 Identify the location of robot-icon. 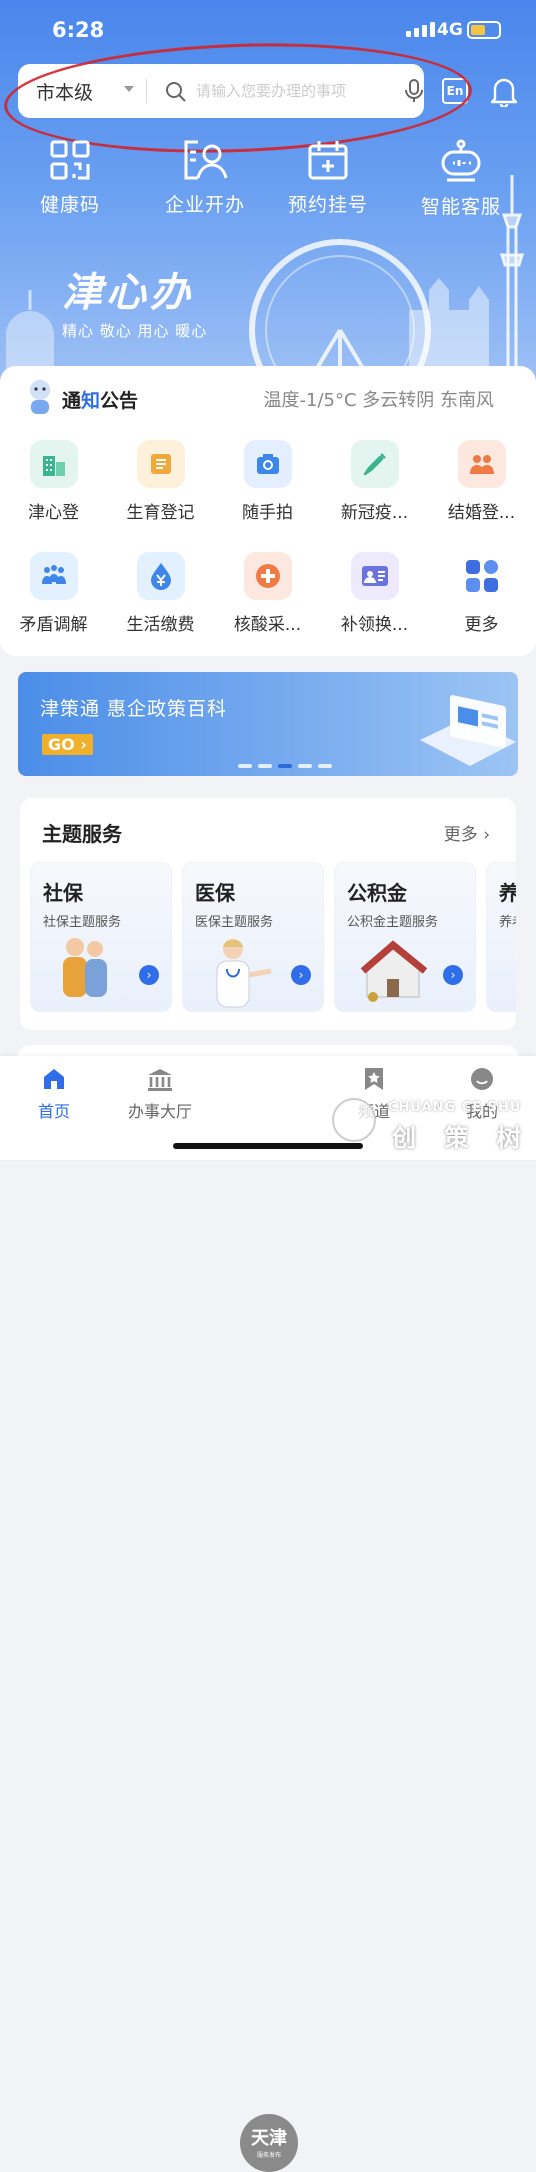
(461, 160).